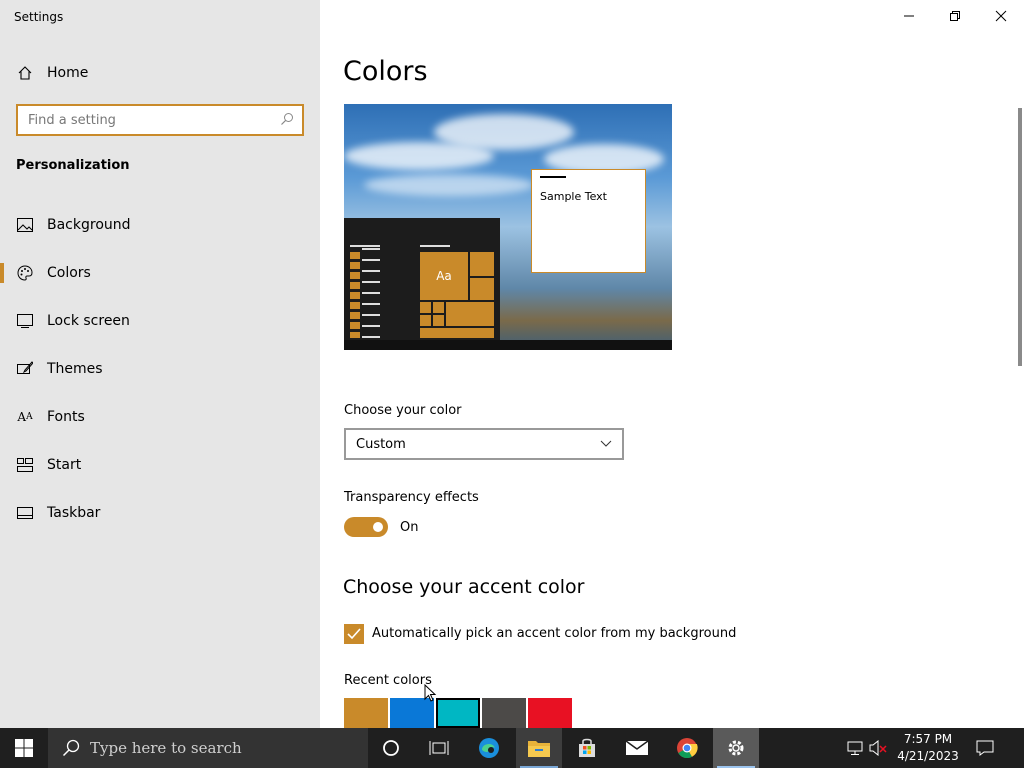 This screenshot has width=1024, height=768. I want to click on lock-screen-icon, so click(25, 321).